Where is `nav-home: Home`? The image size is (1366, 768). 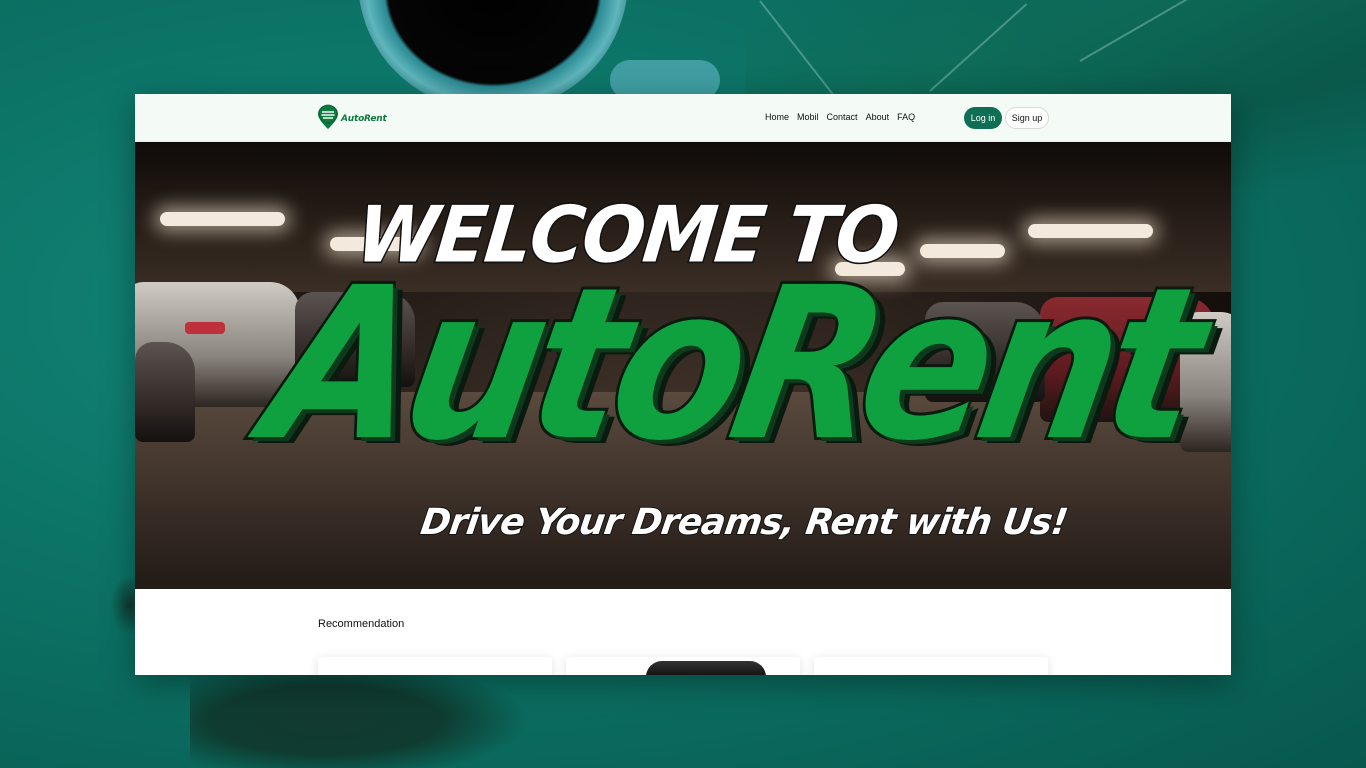
nav-home: Home is located at coordinates (777, 117).